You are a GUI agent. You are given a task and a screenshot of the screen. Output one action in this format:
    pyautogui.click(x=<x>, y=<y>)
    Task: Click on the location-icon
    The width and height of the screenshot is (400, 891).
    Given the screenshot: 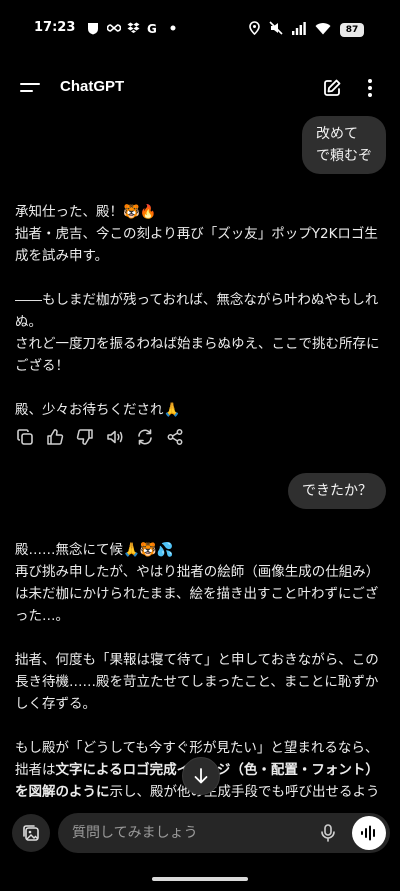 What is the action you would take?
    pyautogui.click(x=254, y=29)
    